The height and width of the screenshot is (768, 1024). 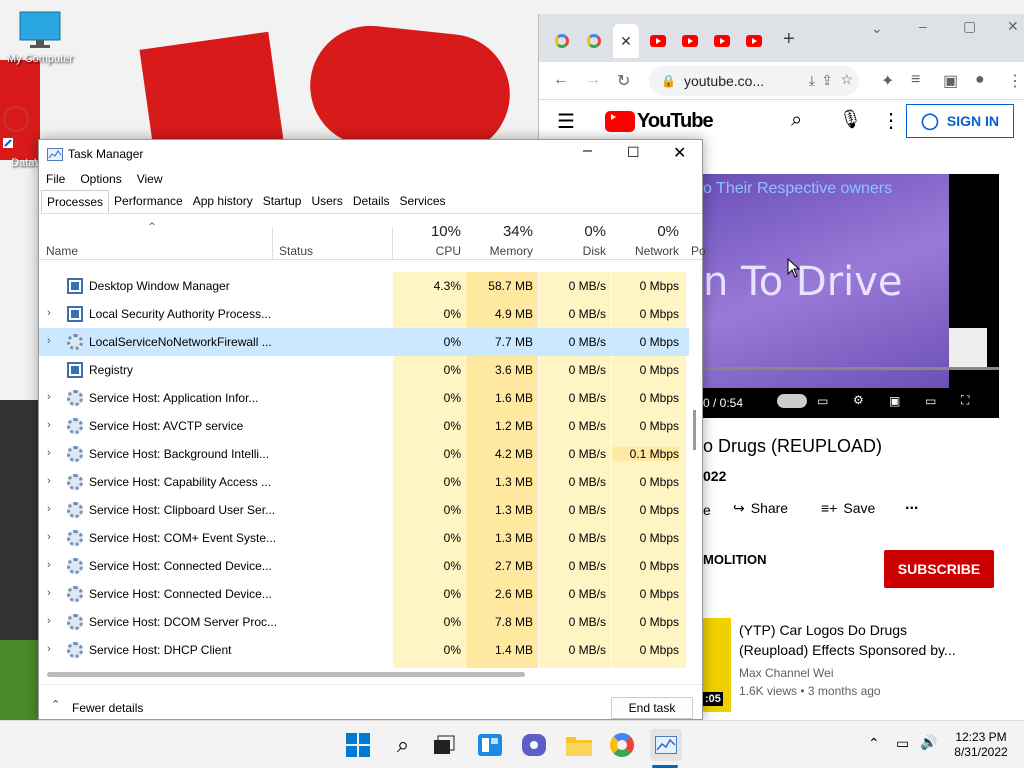 What do you see at coordinates (965, 400) in the screenshot?
I see `fullscreen-icon: ⛶` at bounding box center [965, 400].